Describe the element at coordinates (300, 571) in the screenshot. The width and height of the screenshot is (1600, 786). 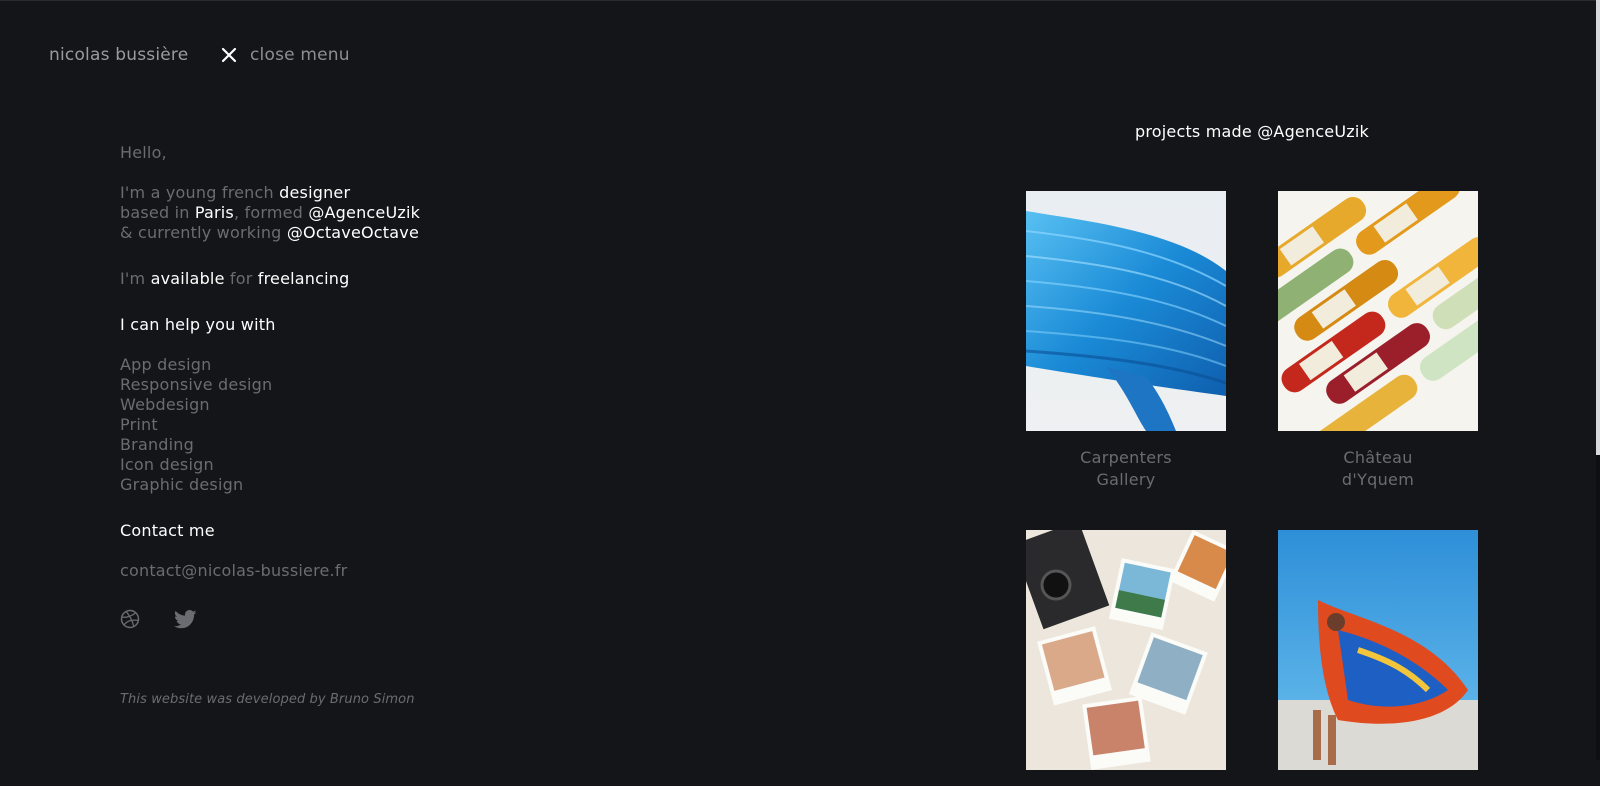
I see `email-link: contact@nicolas-bussiere.fr` at that location.